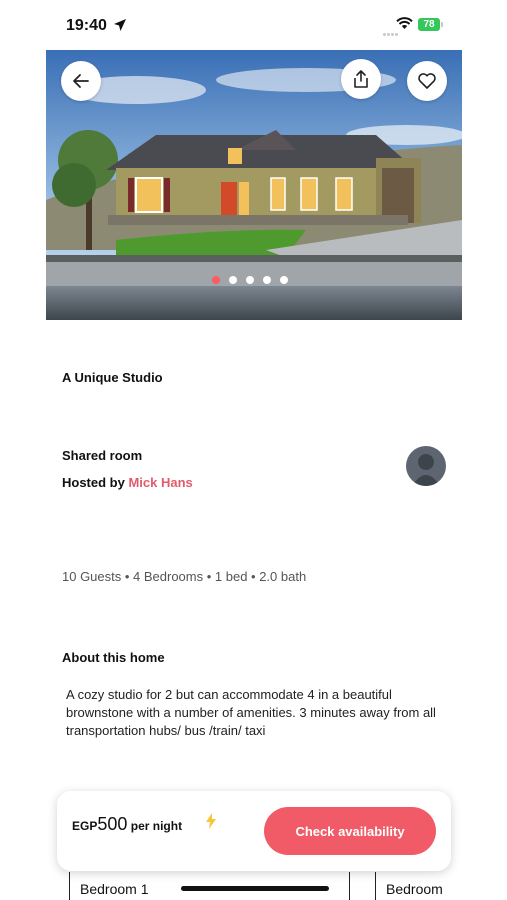  What do you see at coordinates (350, 831) in the screenshot?
I see `check-availability-button: Check availability` at bounding box center [350, 831].